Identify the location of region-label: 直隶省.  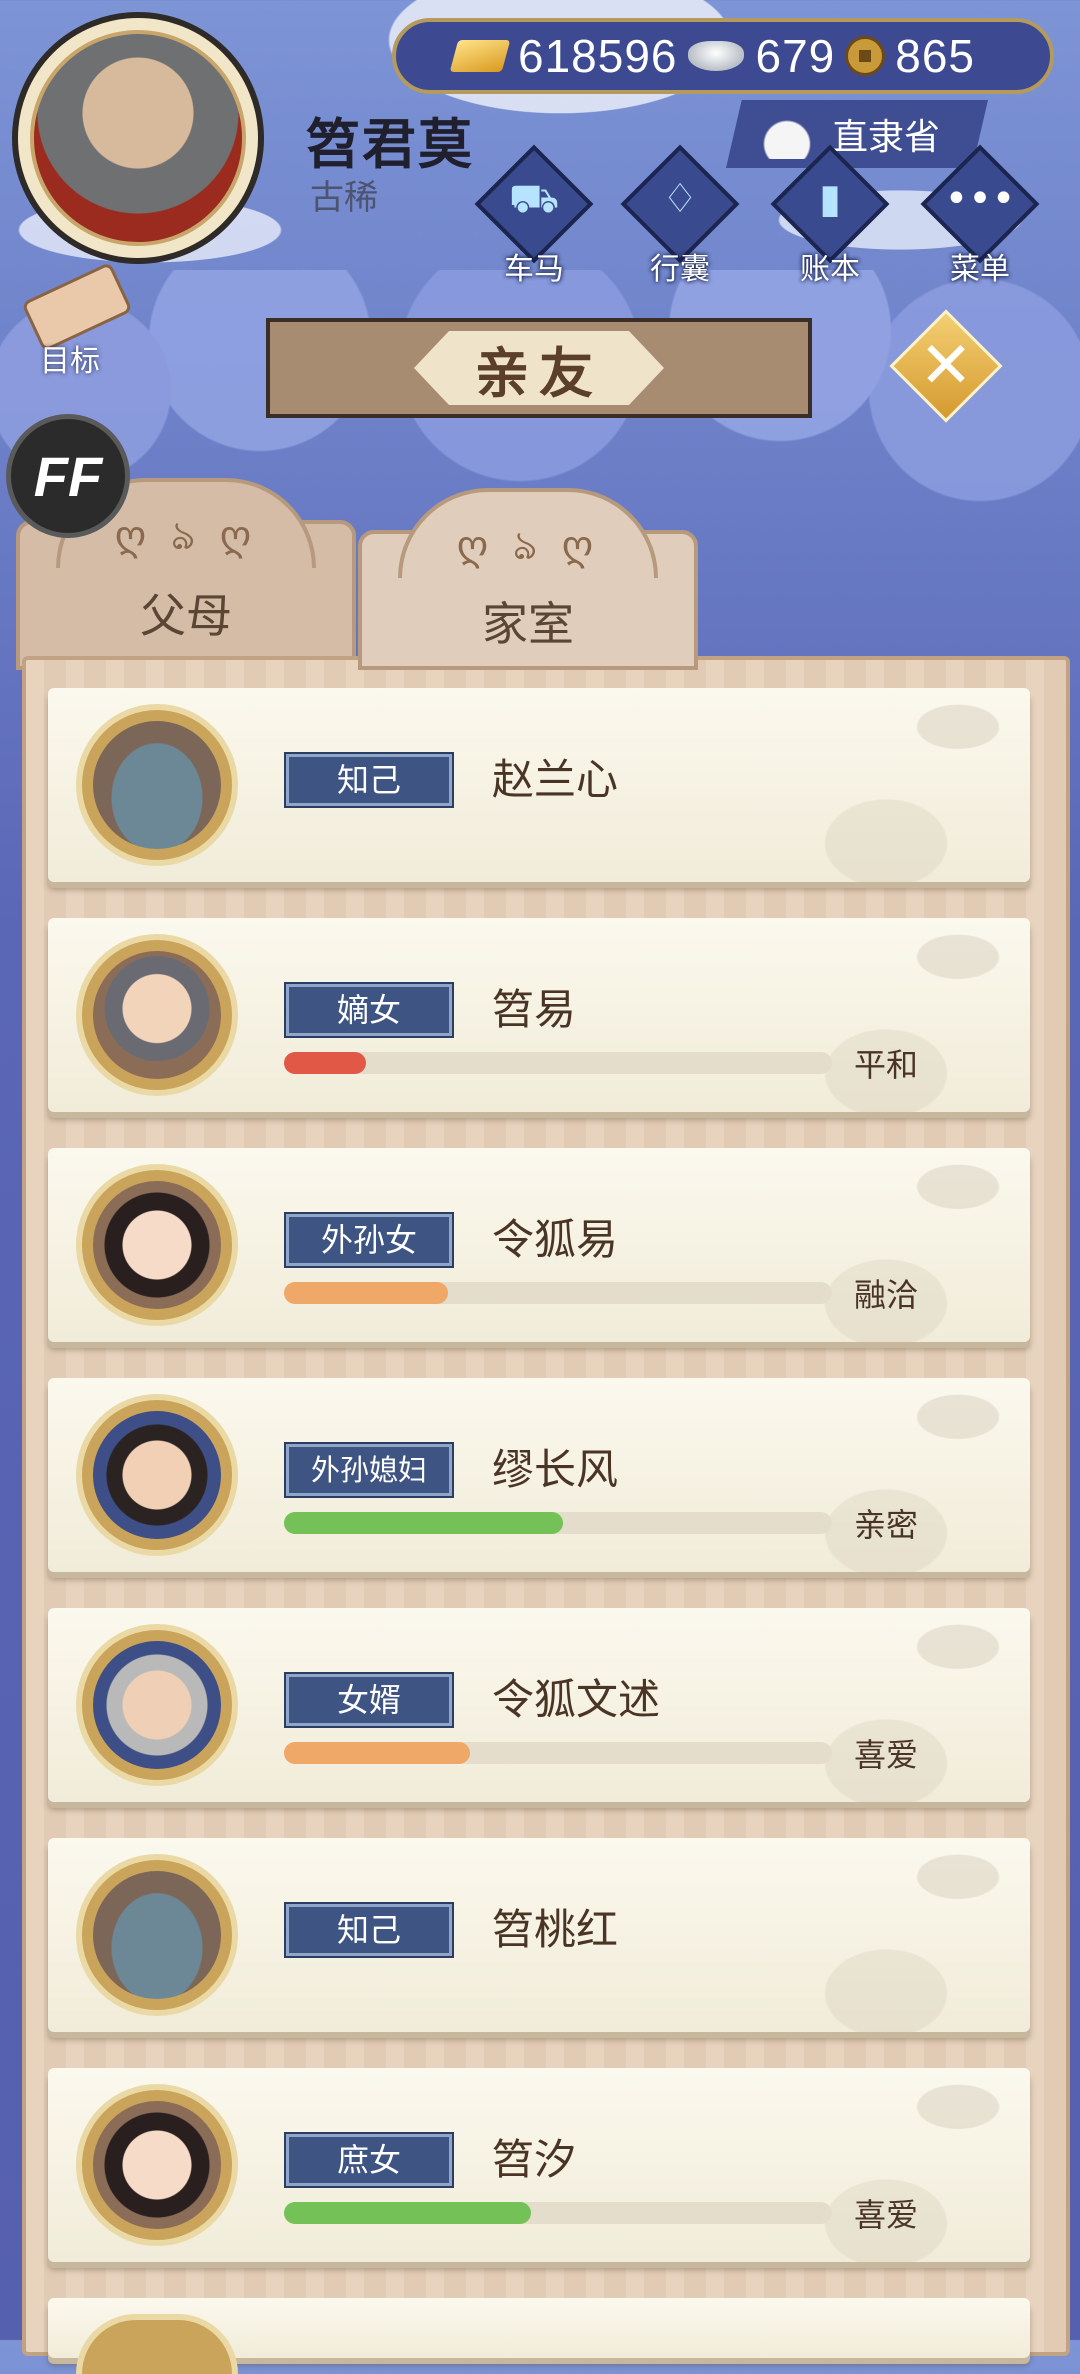
(886, 137).